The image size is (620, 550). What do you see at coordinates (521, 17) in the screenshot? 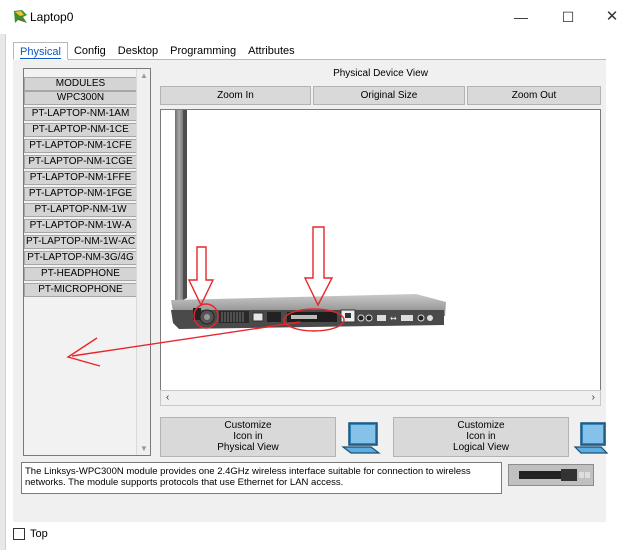
I see `minimize-button: —` at bounding box center [521, 17].